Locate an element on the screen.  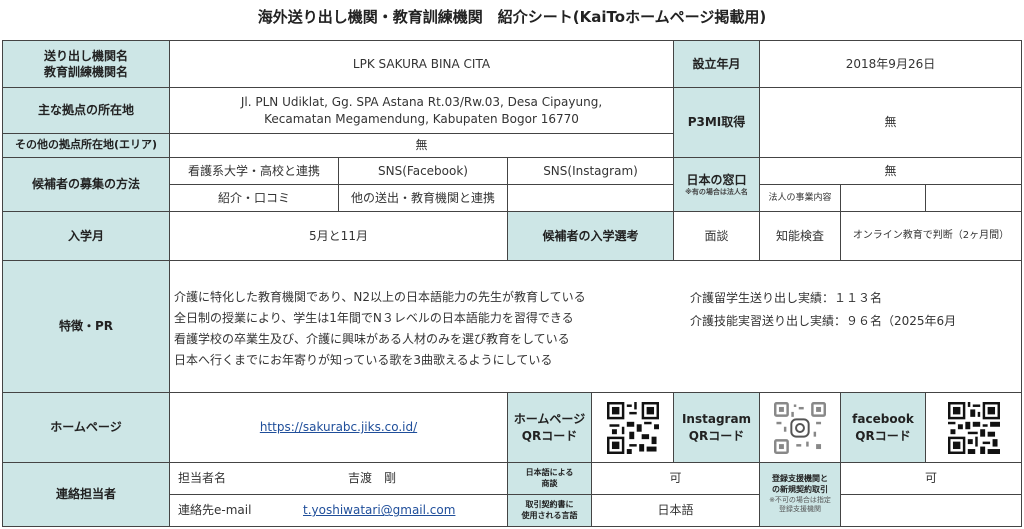
features-label: 特徴・PR is located at coordinates (86, 326).